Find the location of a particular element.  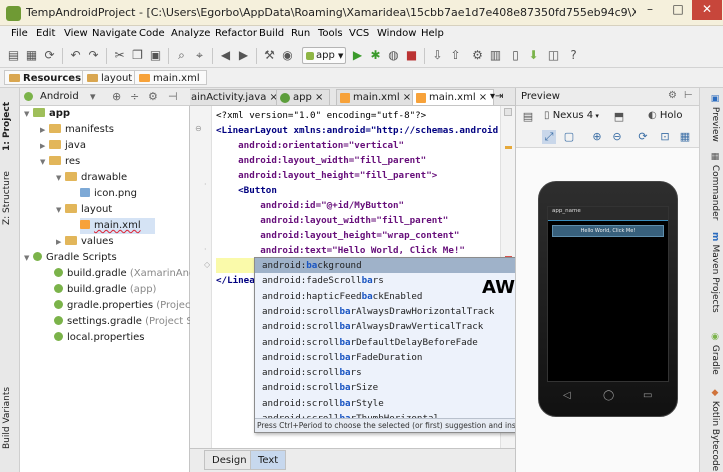

sync-icon: ⟳ is located at coordinates (49, 55).